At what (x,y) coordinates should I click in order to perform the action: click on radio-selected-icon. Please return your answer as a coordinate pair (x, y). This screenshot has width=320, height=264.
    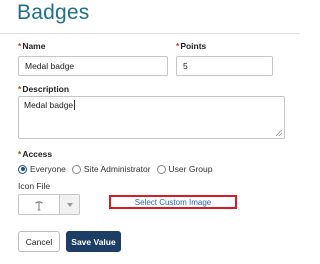
    Looking at the image, I should click on (22, 169).